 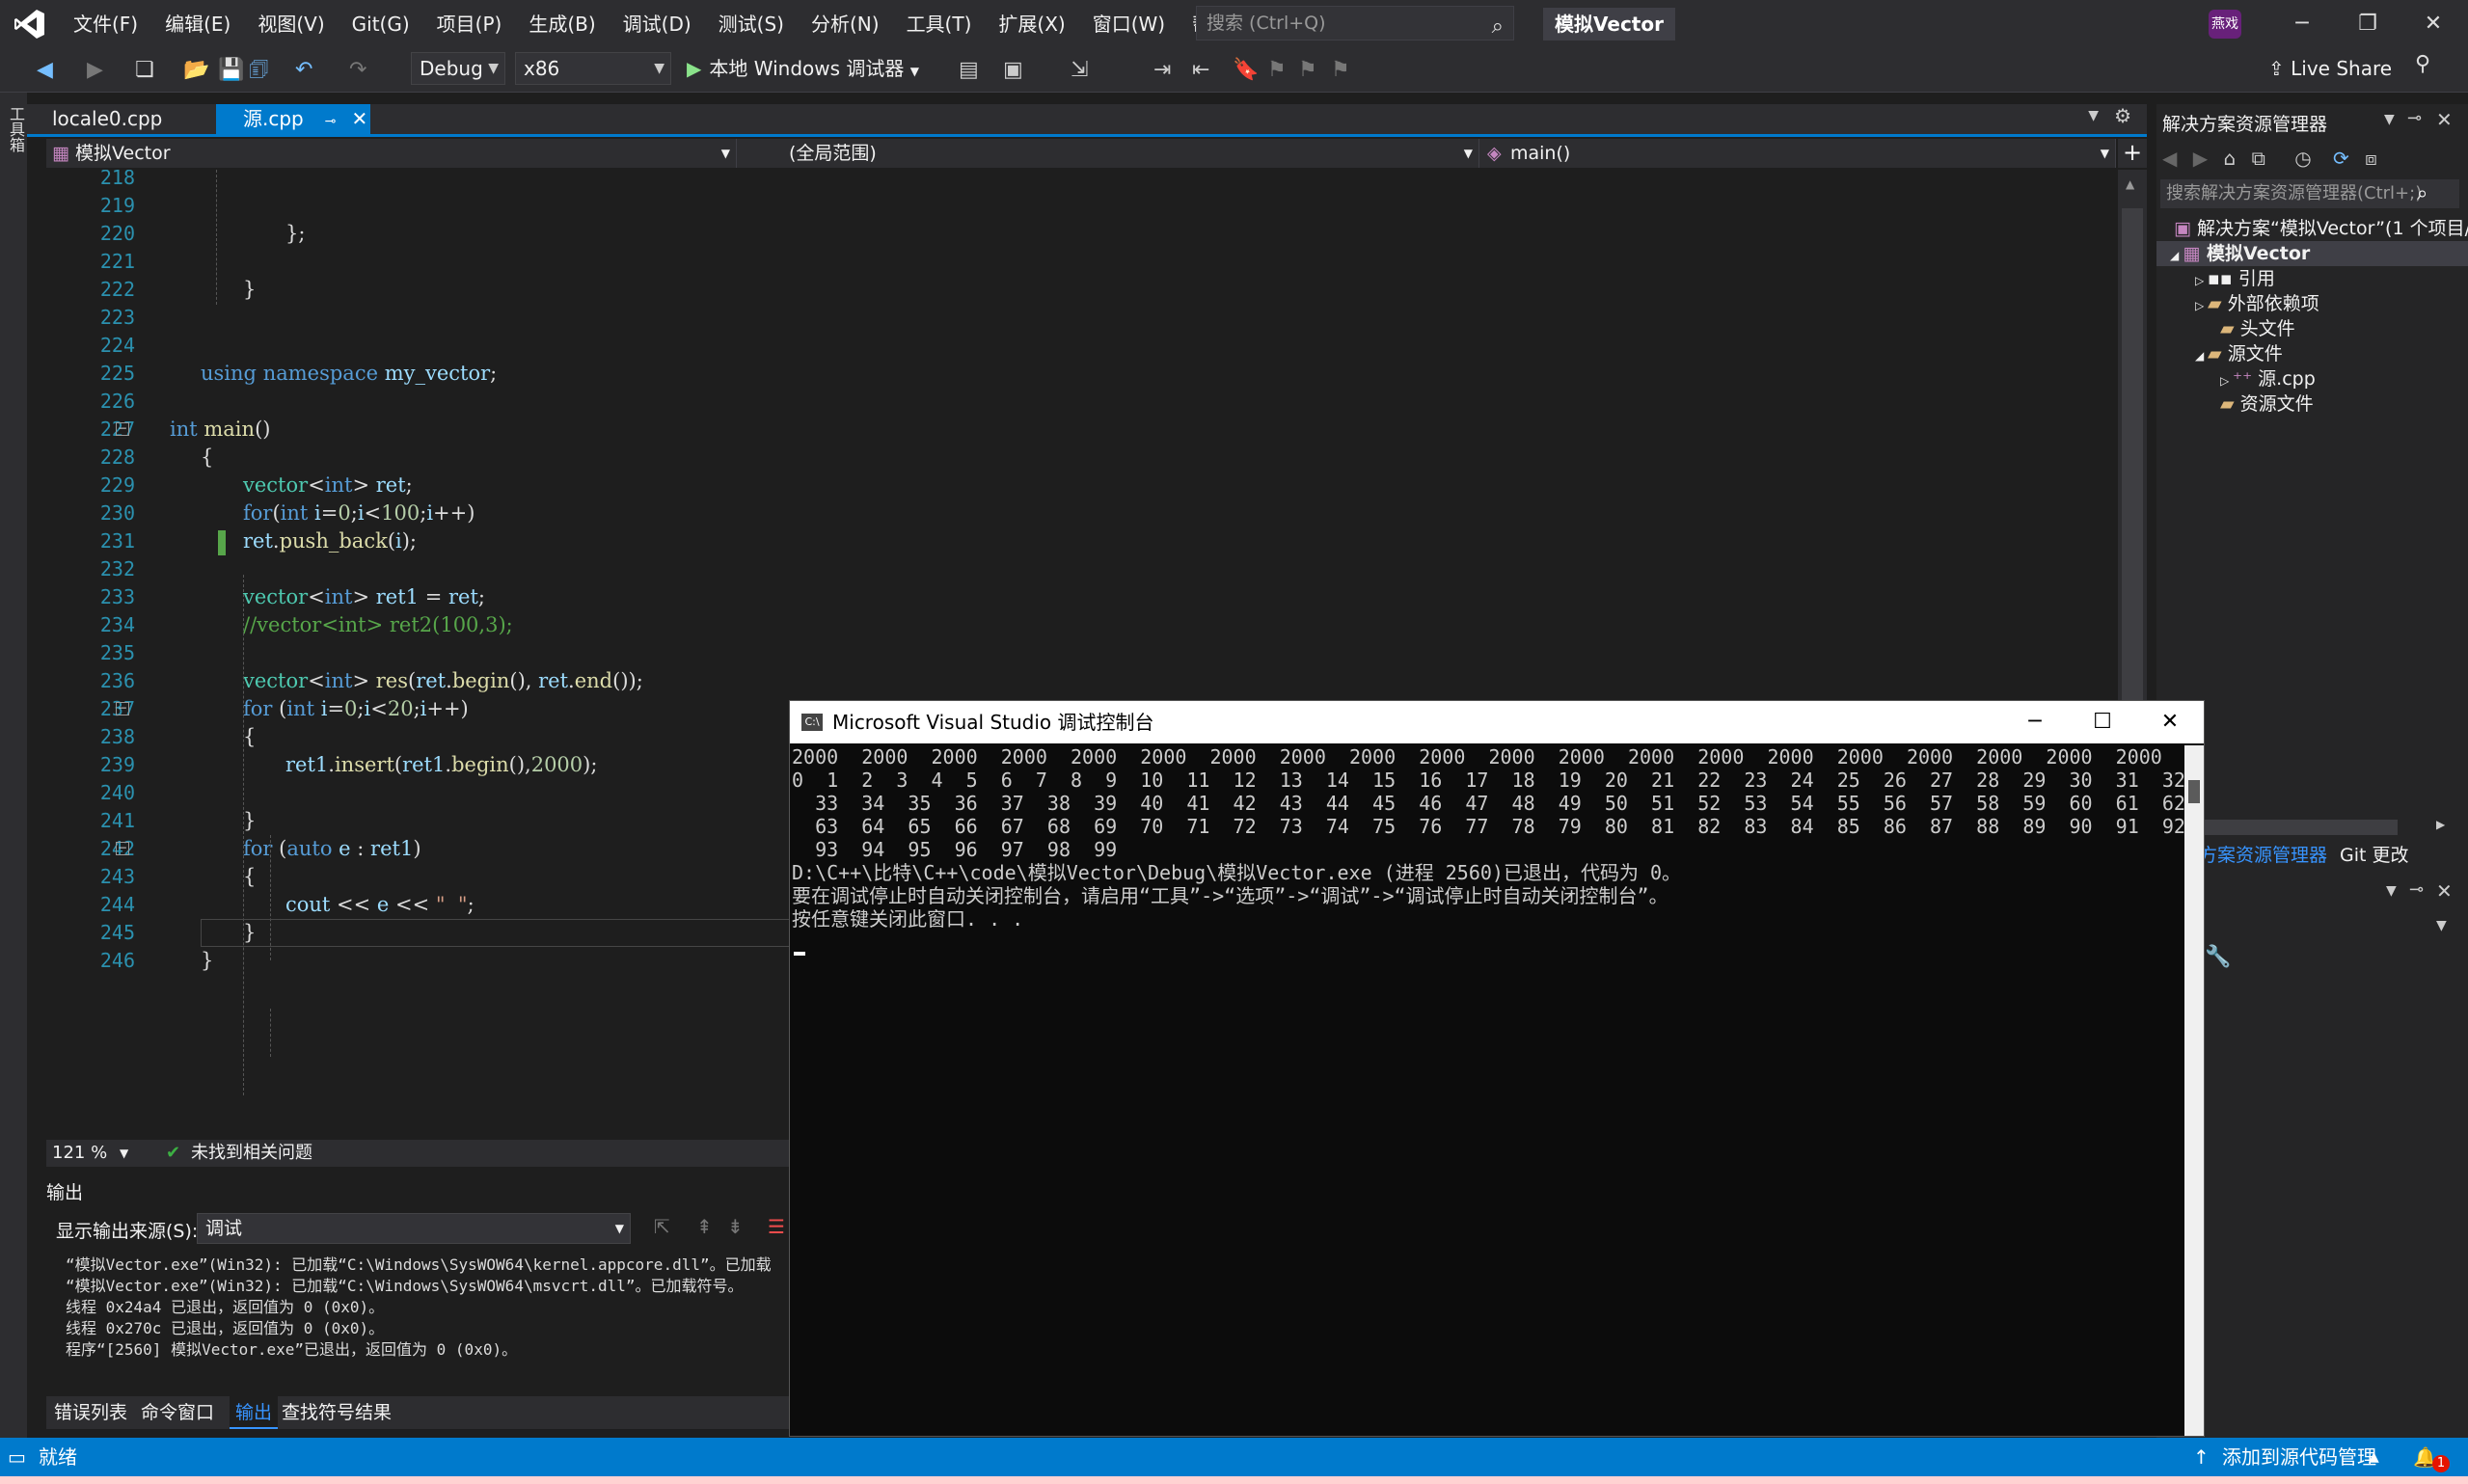 What do you see at coordinates (357, 70) in the screenshot?
I see `redo-icon: ↷` at bounding box center [357, 70].